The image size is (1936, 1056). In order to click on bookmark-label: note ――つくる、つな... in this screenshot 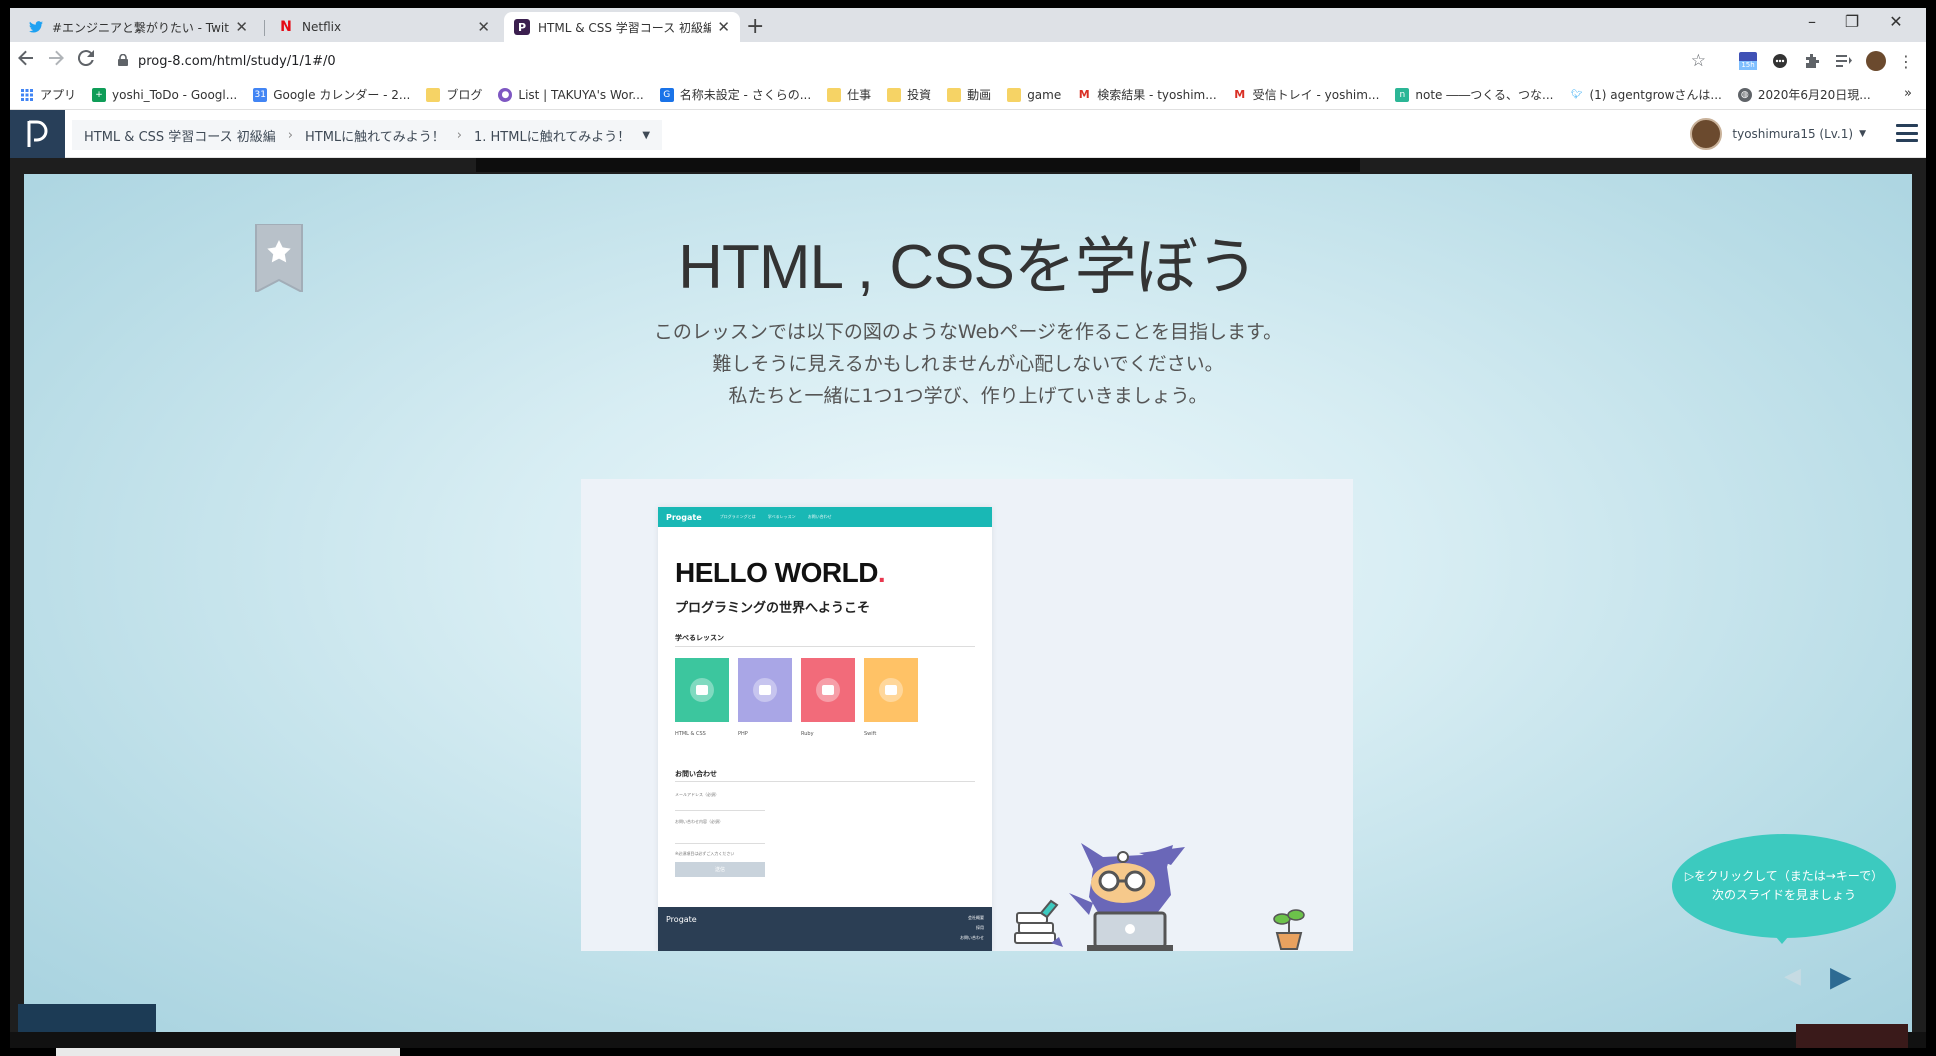, I will do `click(1484, 95)`.